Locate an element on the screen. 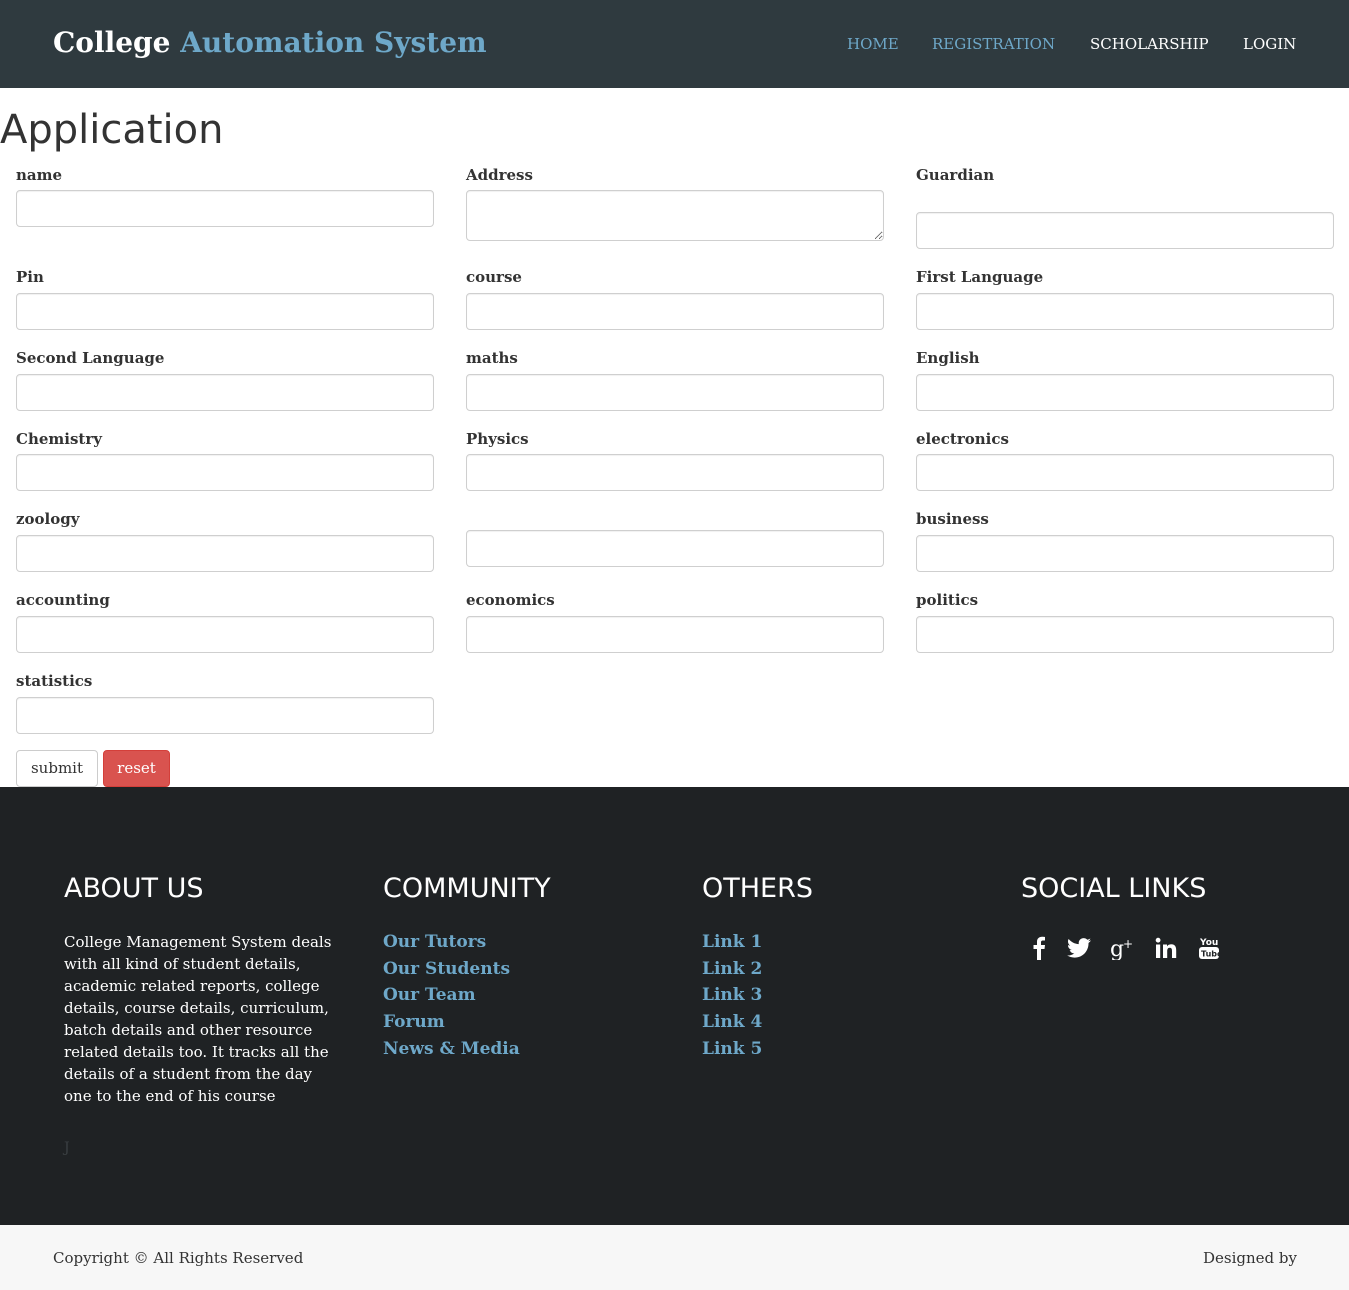  social-heading: SOCIAL LINKS is located at coordinates (1114, 888).